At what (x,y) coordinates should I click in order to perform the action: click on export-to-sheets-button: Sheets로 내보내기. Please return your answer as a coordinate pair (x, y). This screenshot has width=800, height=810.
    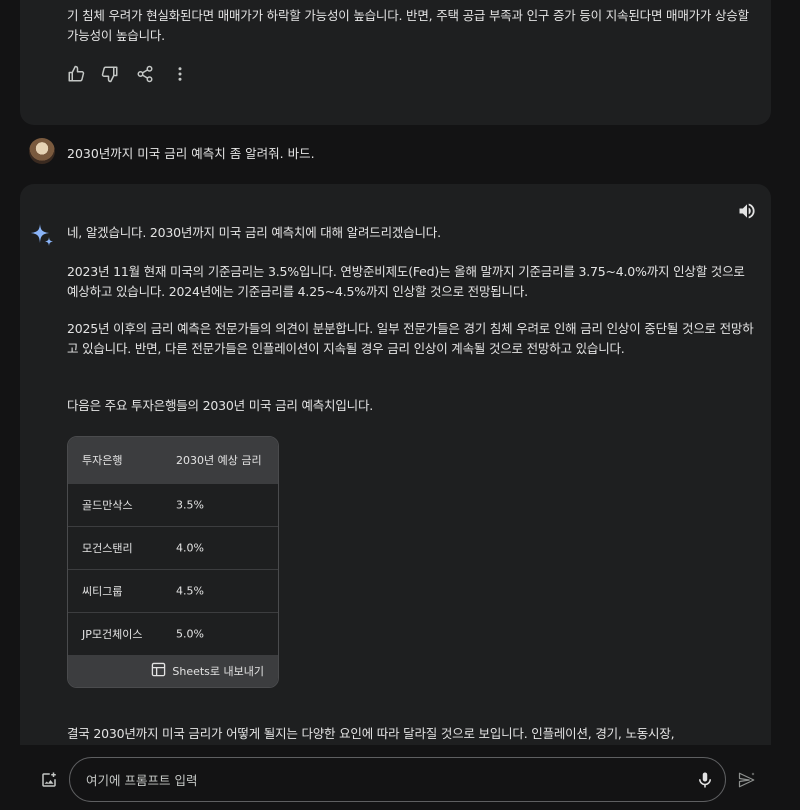
    Looking at the image, I should click on (207, 671).